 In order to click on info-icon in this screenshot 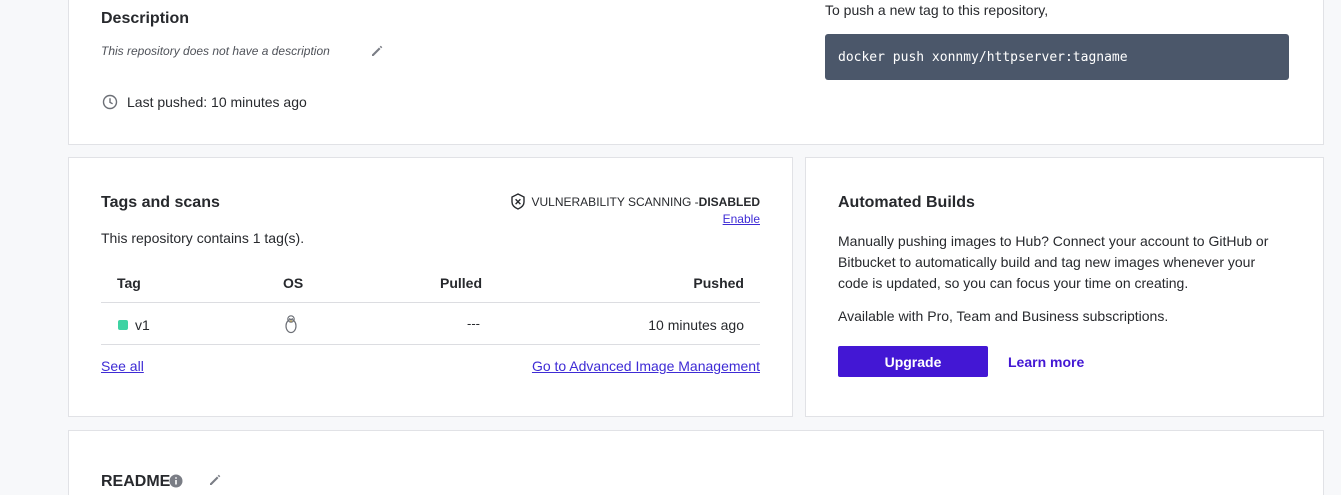, I will do `click(176, 481)`.